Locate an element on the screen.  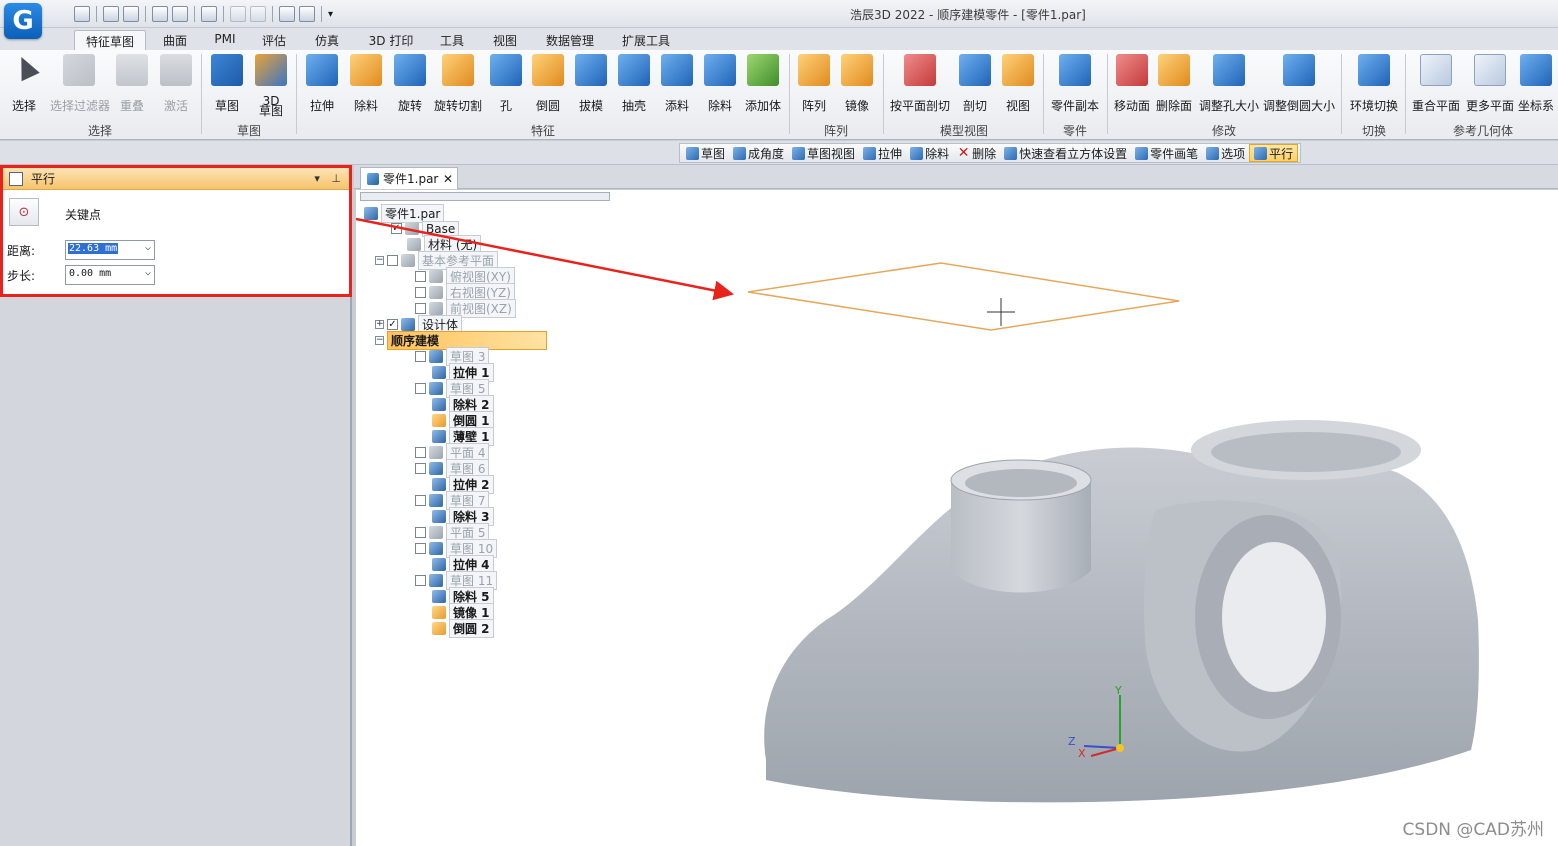
new-file-icon is located at coordinates (82, 14).